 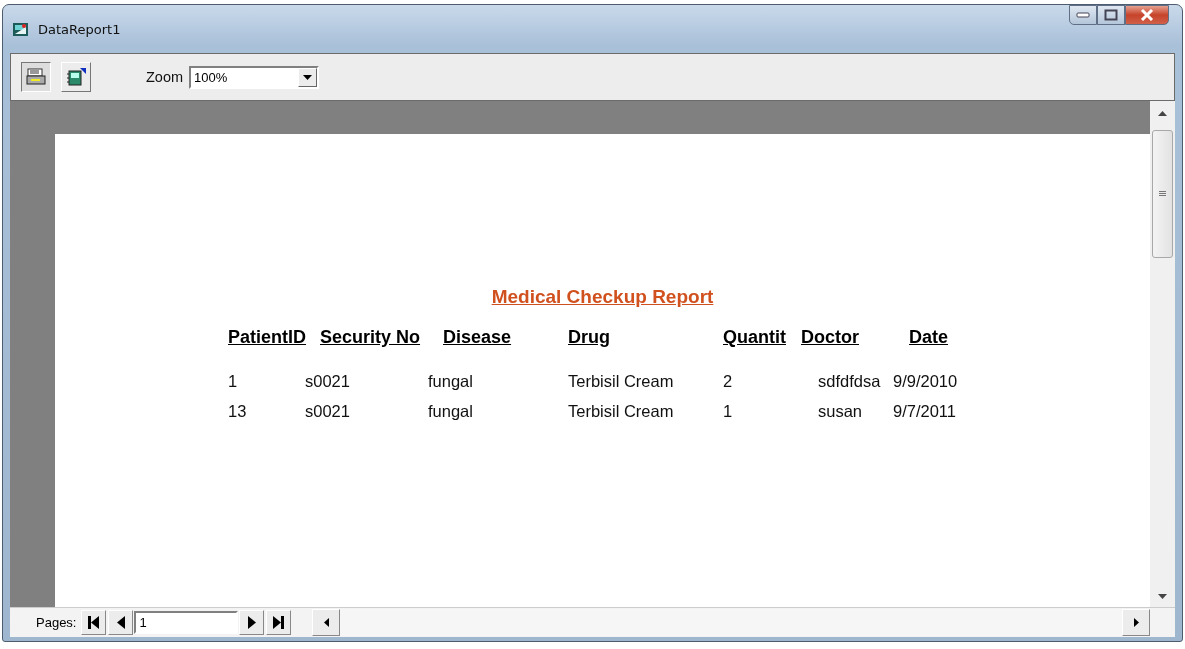 I want to click on page-number-field: 1, so click(x=186, y=622).